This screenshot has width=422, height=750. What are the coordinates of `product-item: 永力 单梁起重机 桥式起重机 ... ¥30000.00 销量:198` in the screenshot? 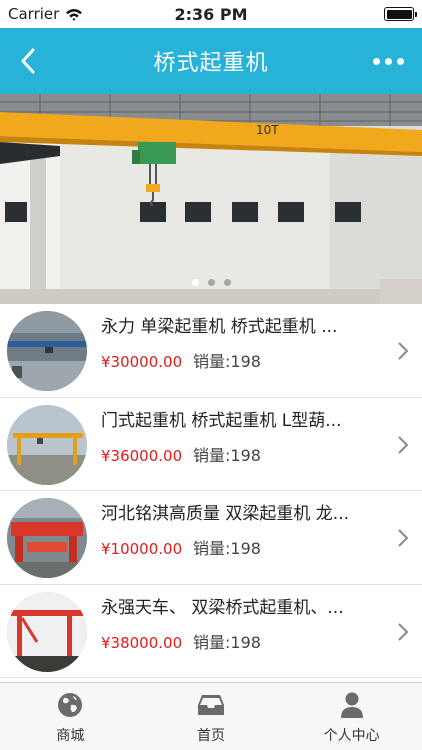 It's located at (211, 351).